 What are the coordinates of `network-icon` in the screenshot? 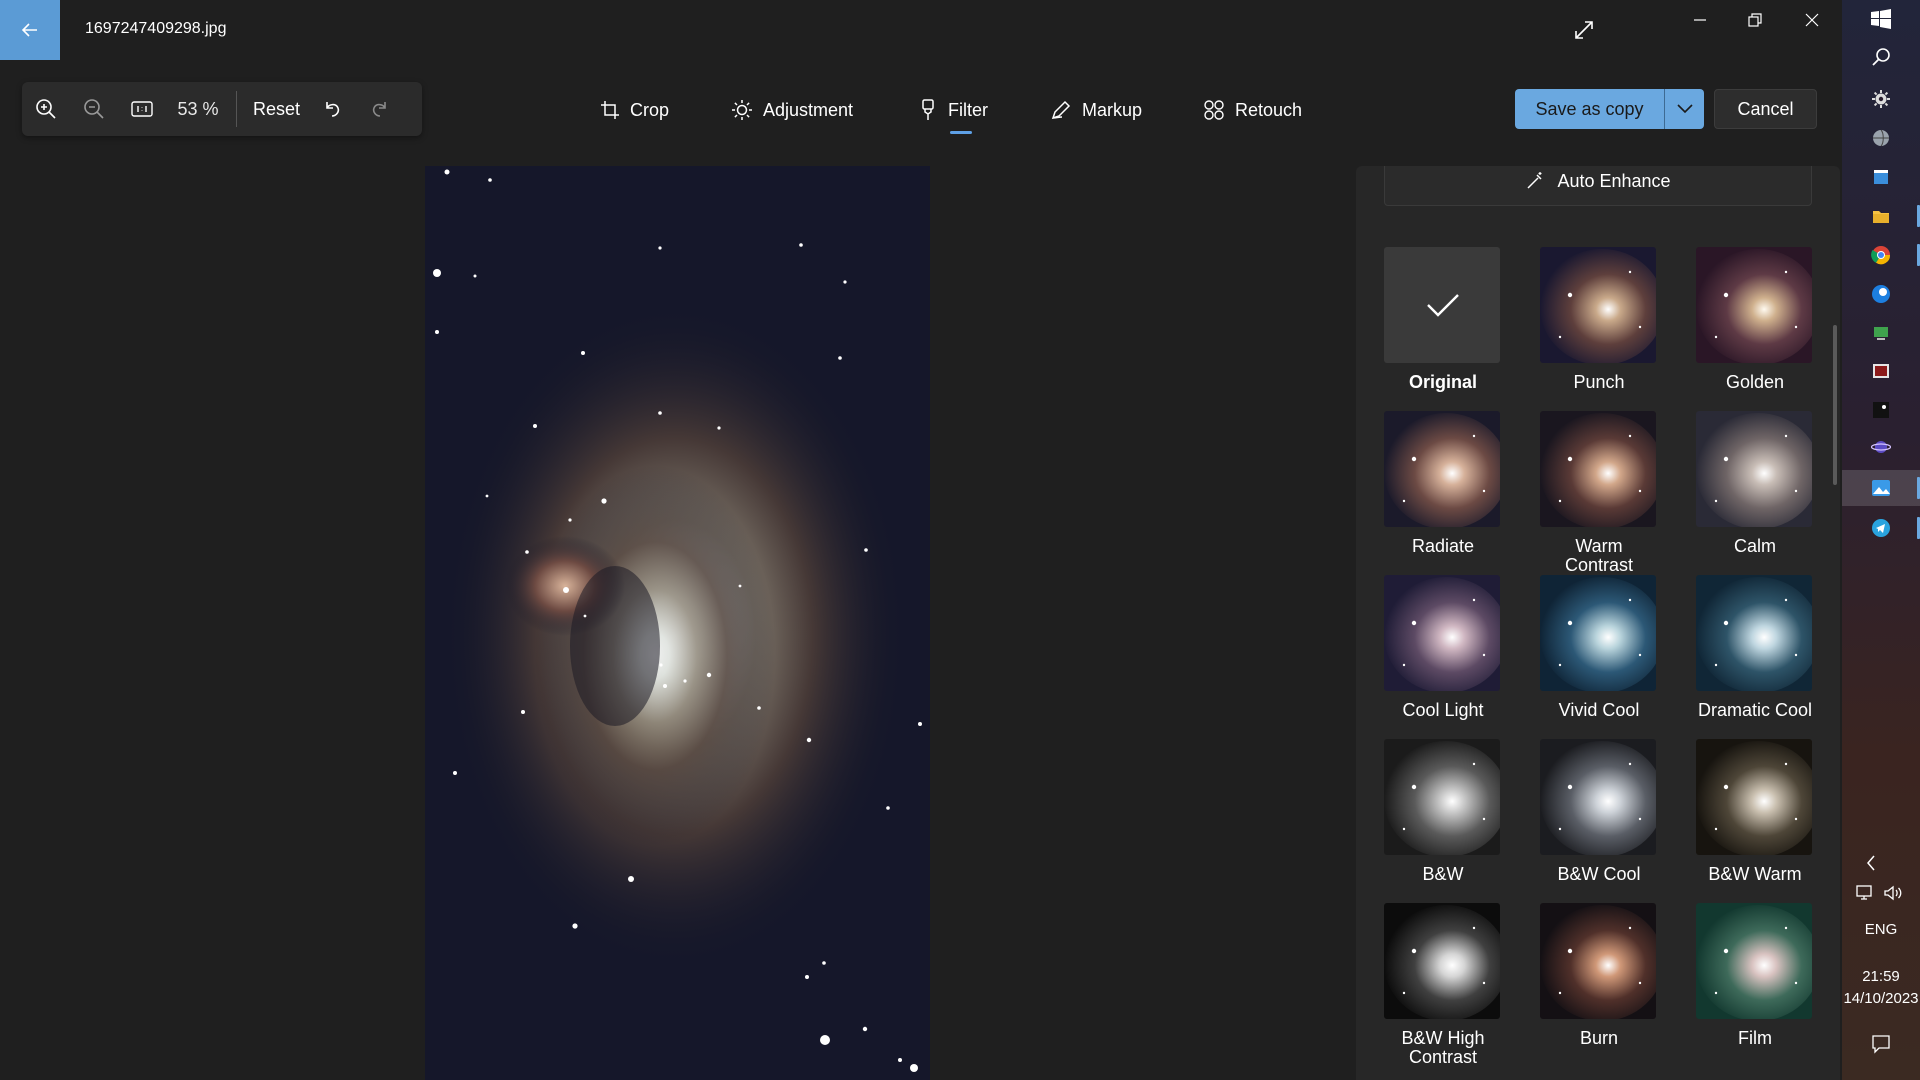 It's located at (1864, 892).